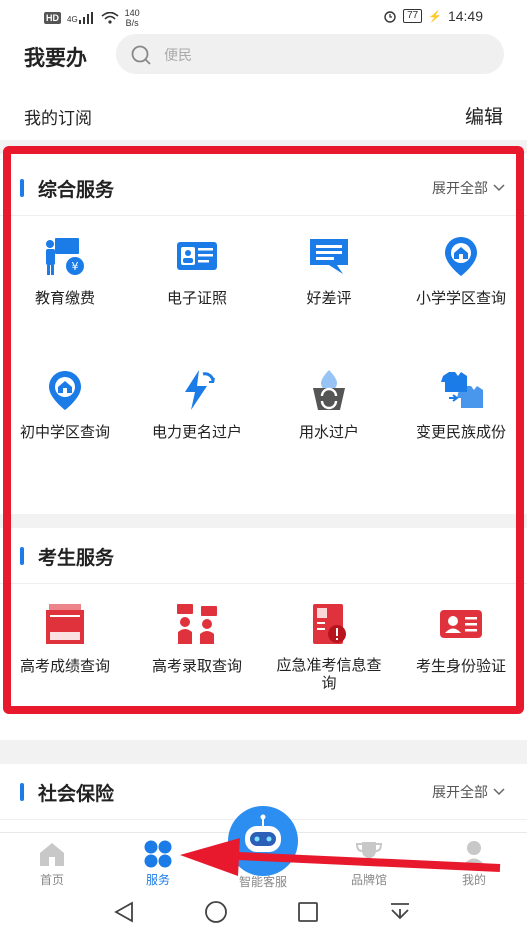 Image resolution: width=527 pixels, height=936 pixels. I want to click on home-nav-icon, so click(216, 912).